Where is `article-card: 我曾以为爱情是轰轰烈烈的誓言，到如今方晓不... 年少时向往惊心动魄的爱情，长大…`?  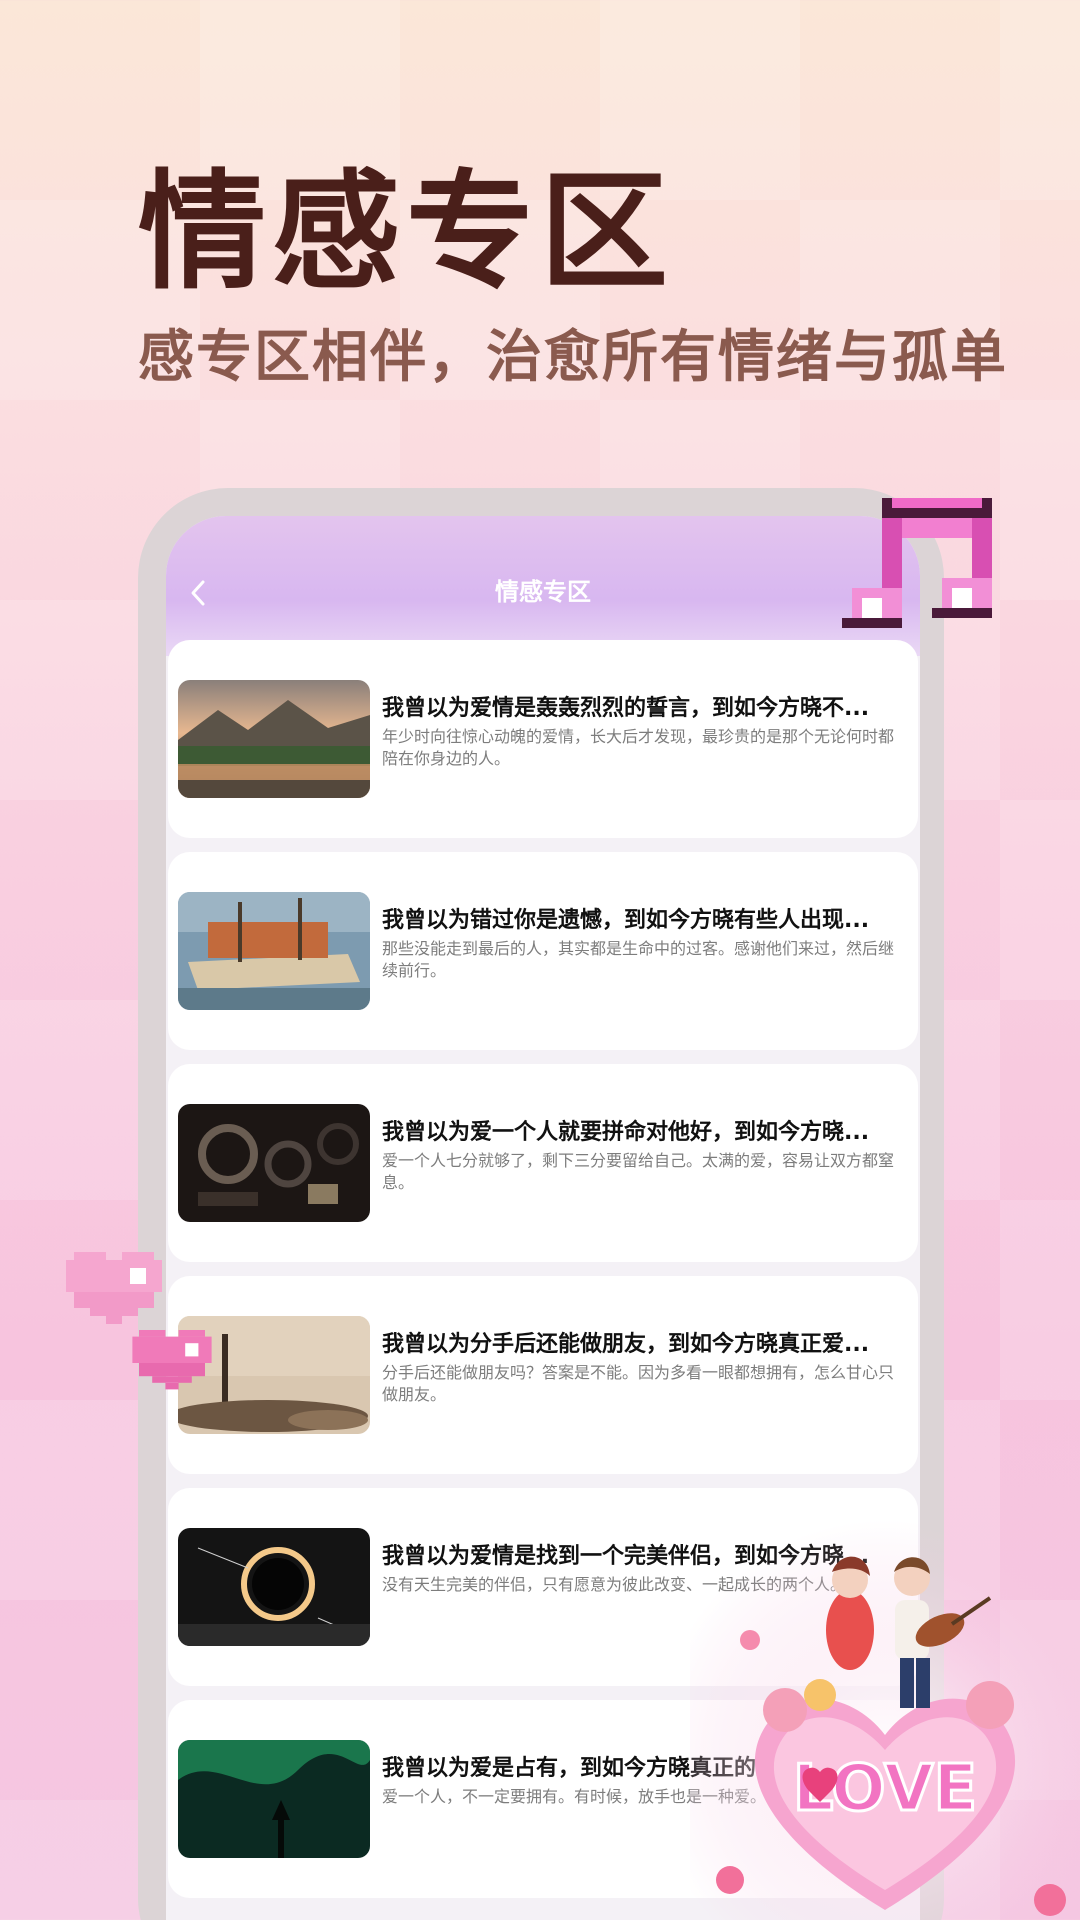
article-card: 我曾以为爱情是轰轰烈烈的誓言，到如今方晓不... 年少时向往惊心动魄的爱情，长大… is located at coordinates (543, 739).